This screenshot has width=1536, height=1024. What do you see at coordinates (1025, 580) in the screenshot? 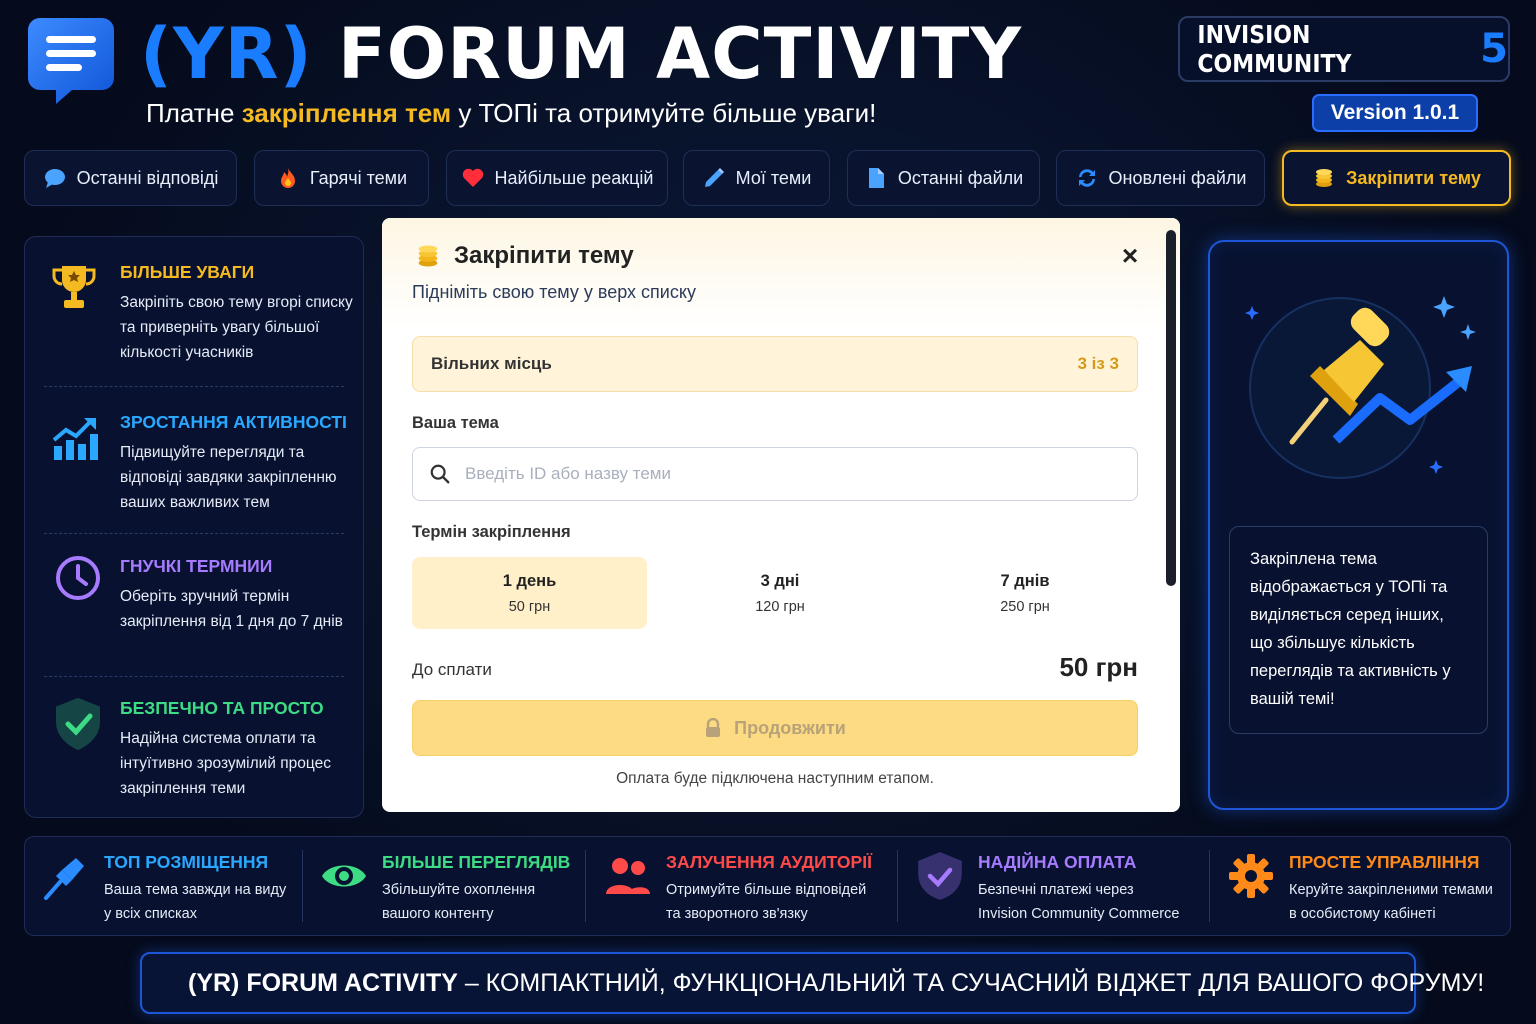
I see `term-days: 7 днів` at bounding box center [1025, 580].